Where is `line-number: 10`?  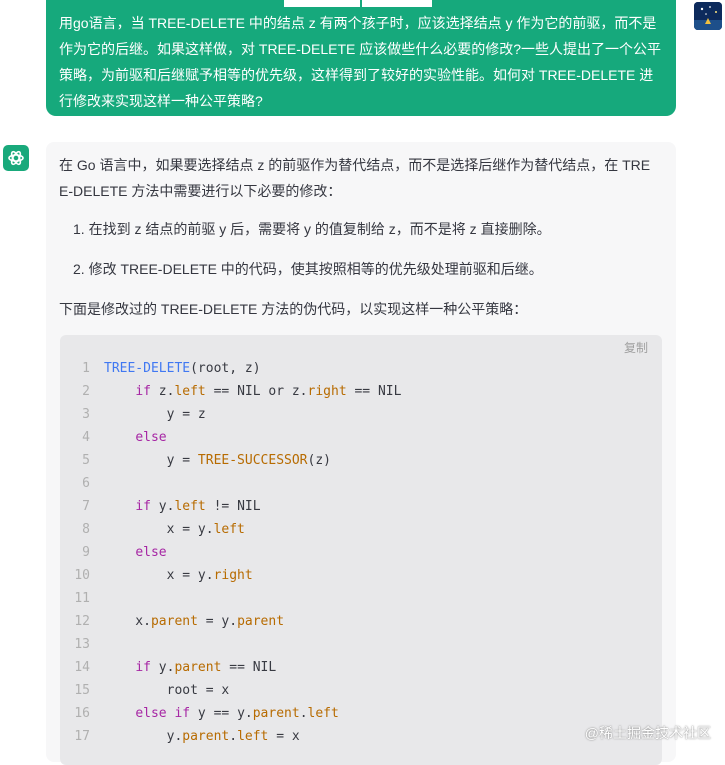 line-number: 10 is located at coordinates (82, 575).